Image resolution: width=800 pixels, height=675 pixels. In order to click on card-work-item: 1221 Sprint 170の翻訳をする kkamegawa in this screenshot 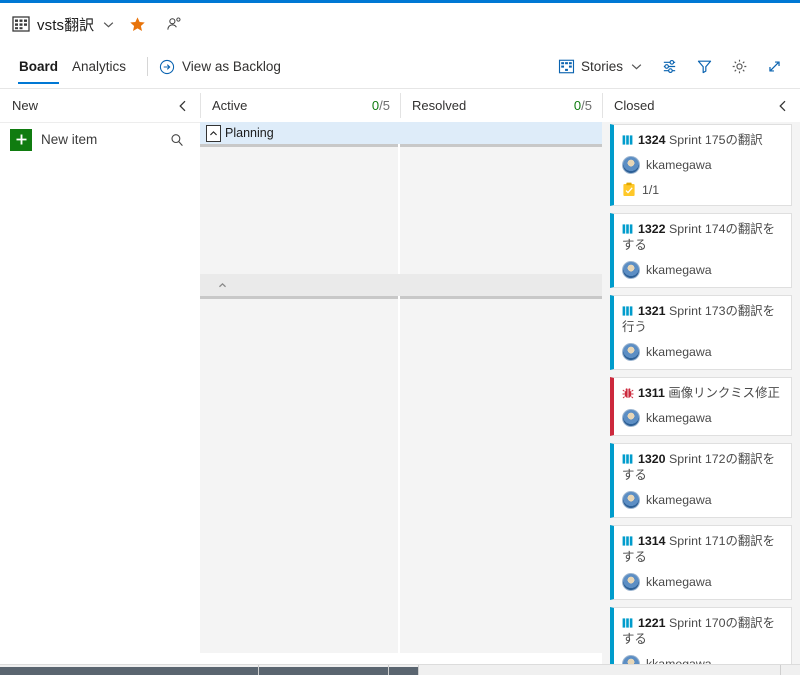, I will do `click(701, 635)`.